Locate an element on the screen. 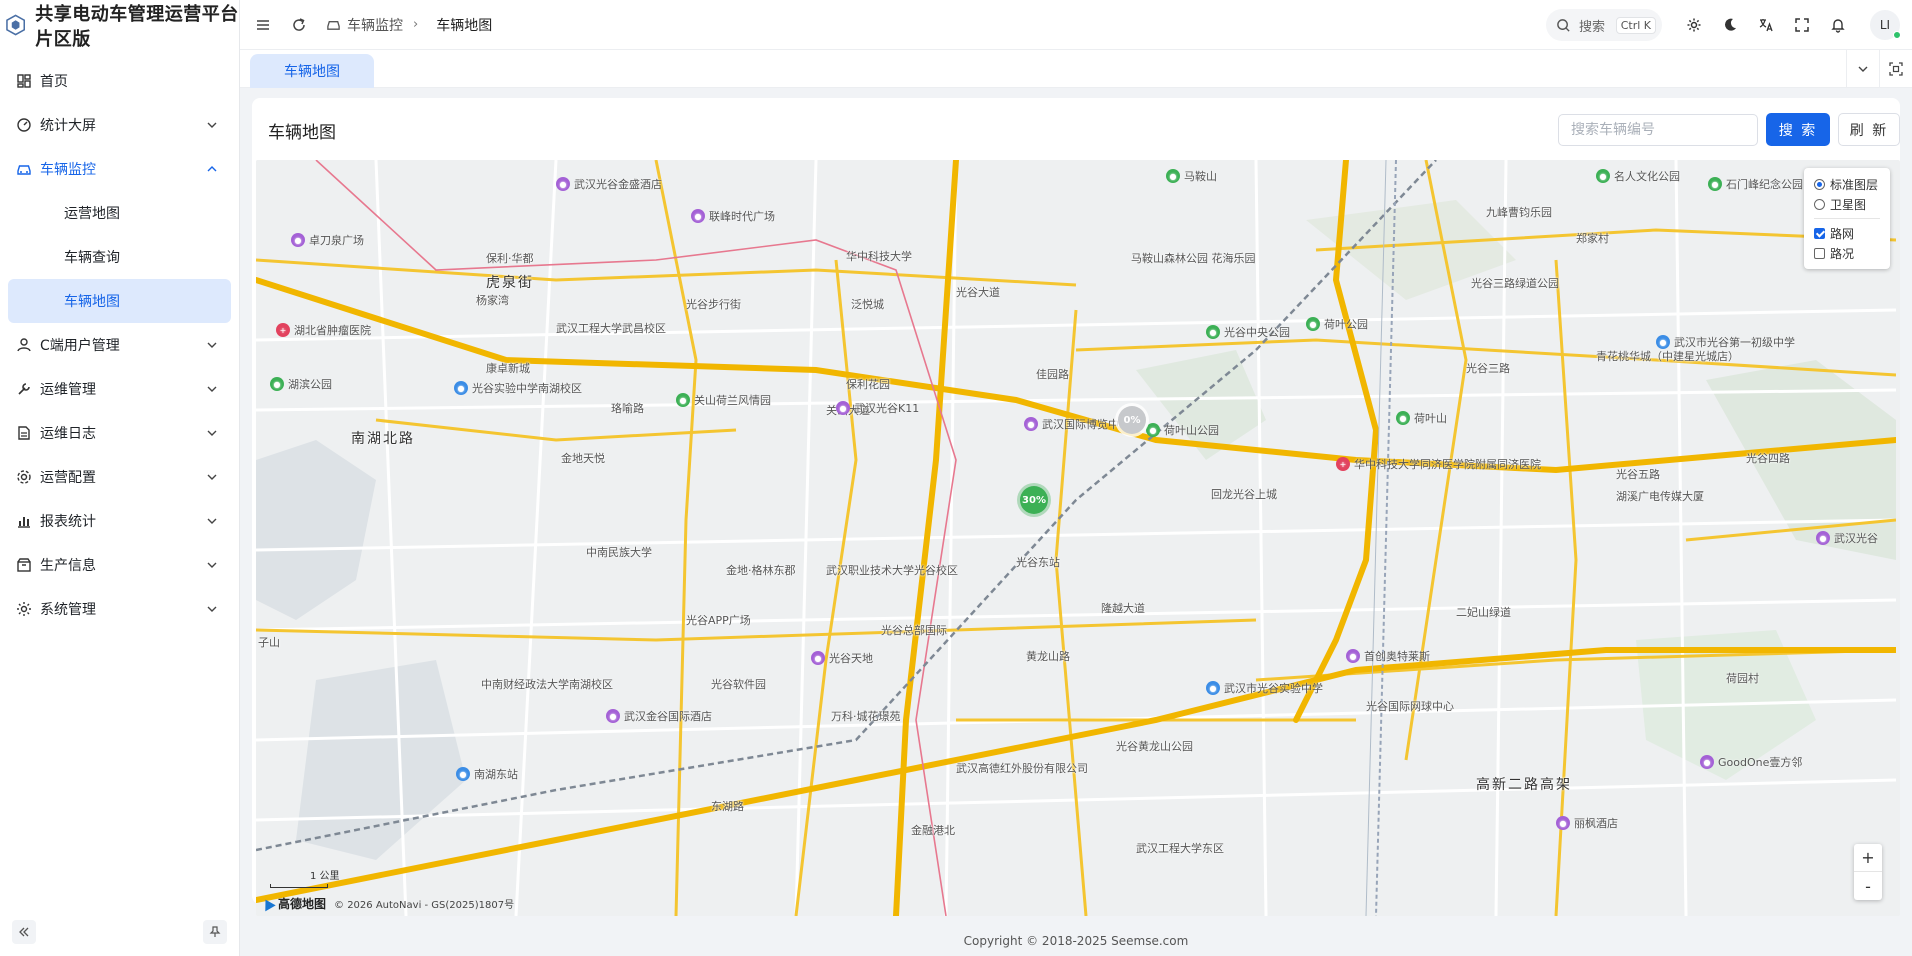 The height and width of the screenshot is (956, 1912). chevron-up-icon is located at coordinates (212, 169).